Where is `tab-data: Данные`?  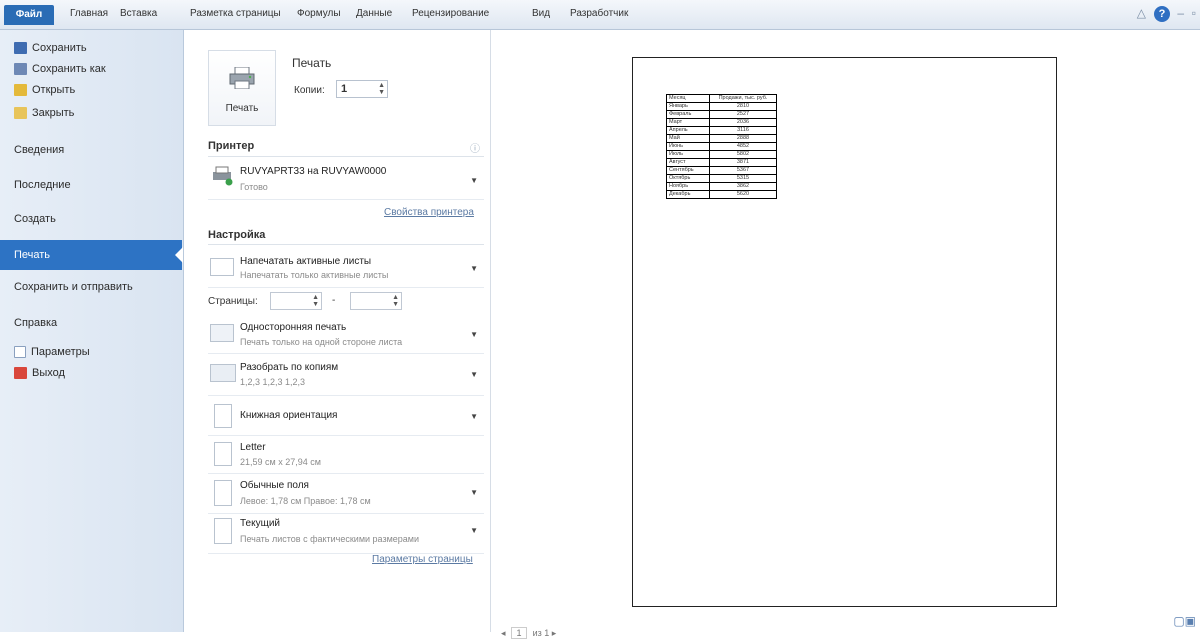 tab-data: Данные is located at coordinates (374, 13).